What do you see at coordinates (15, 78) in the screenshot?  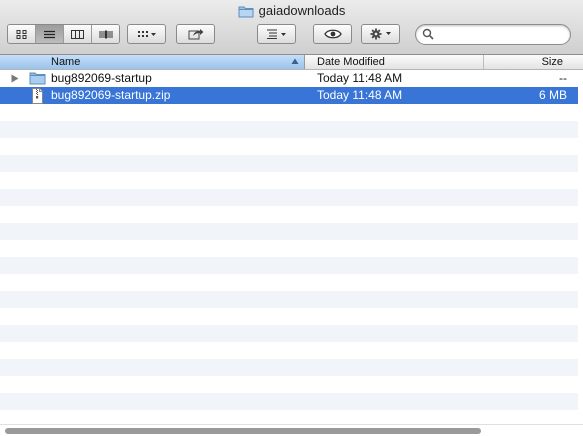 I see `disclosure-triangle-icon` at bounding box center [15, 78].